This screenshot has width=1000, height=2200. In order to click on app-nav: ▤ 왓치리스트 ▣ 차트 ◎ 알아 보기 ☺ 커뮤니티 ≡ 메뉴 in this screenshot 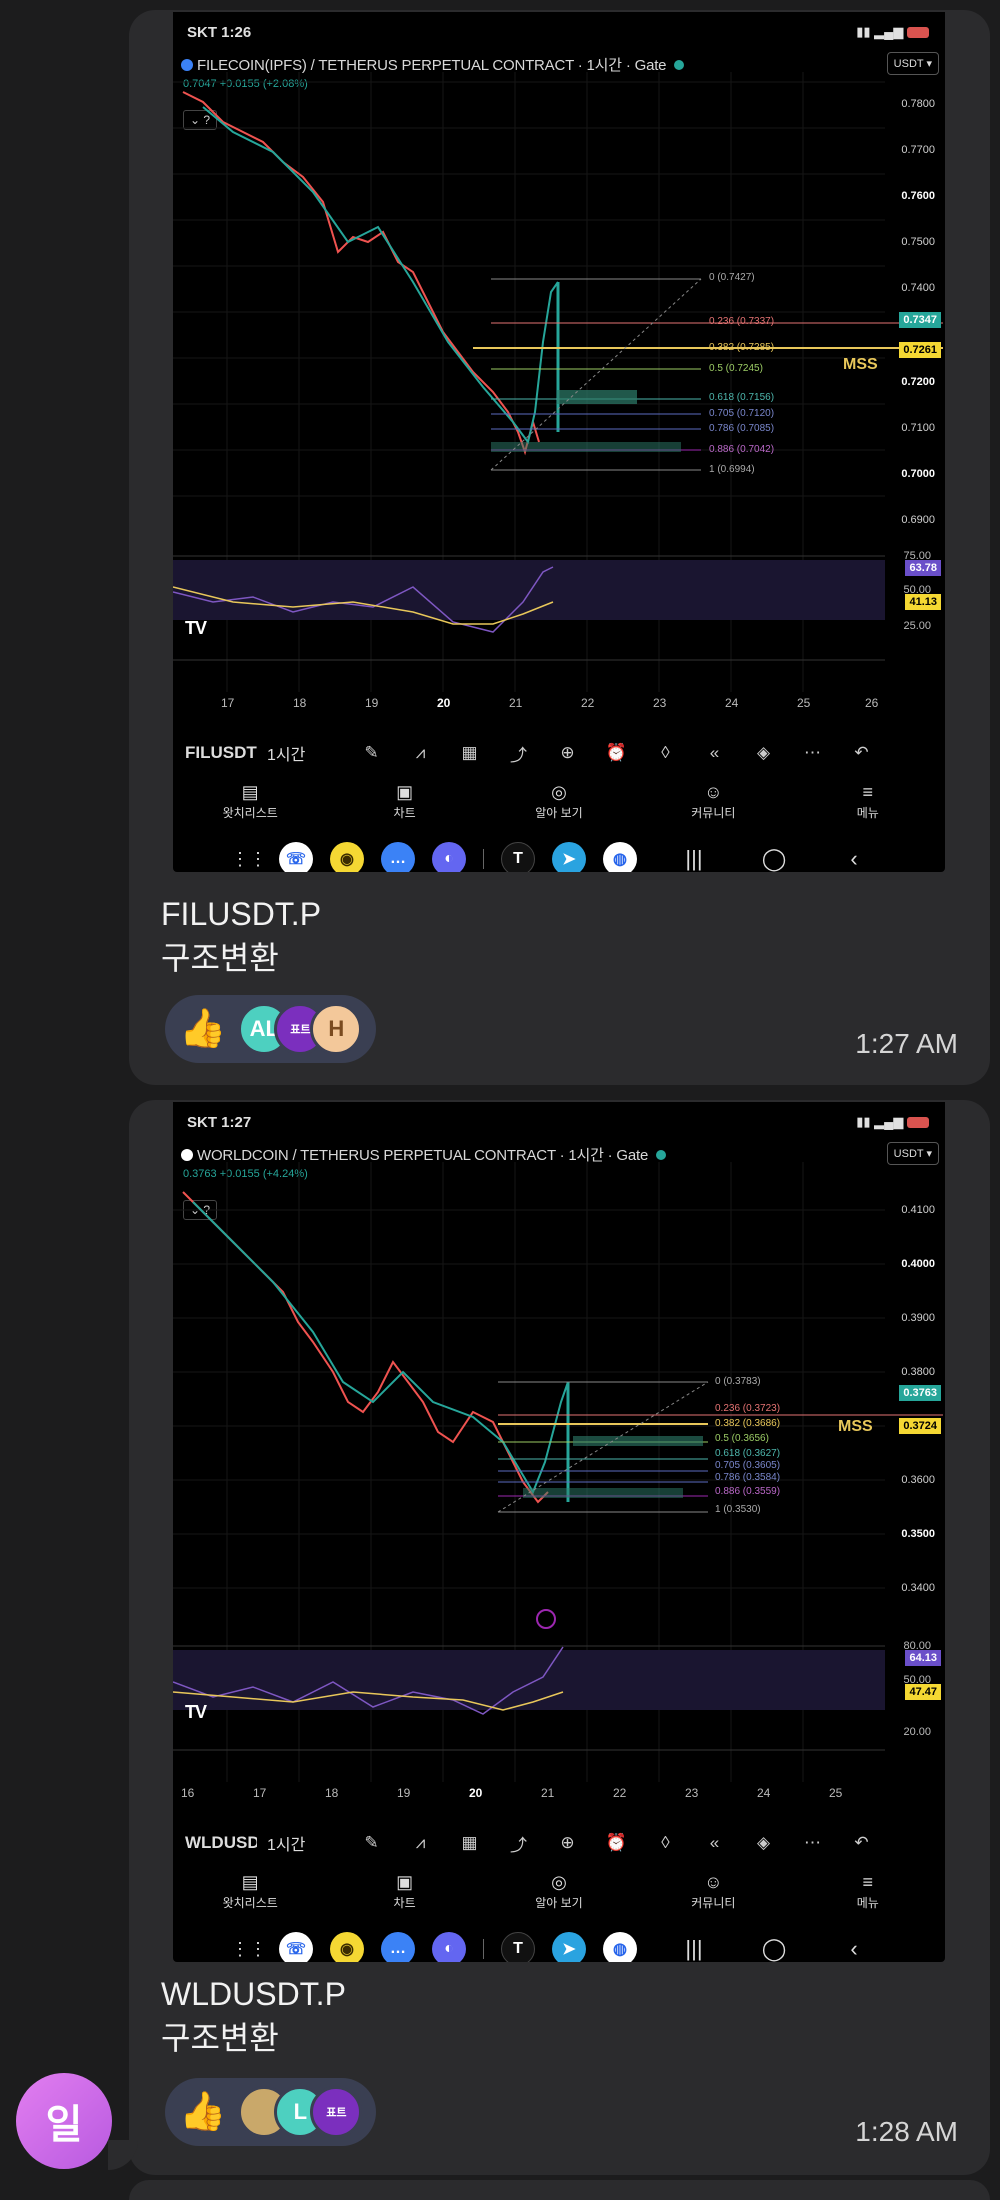, I will do `click(559, 1898)`.